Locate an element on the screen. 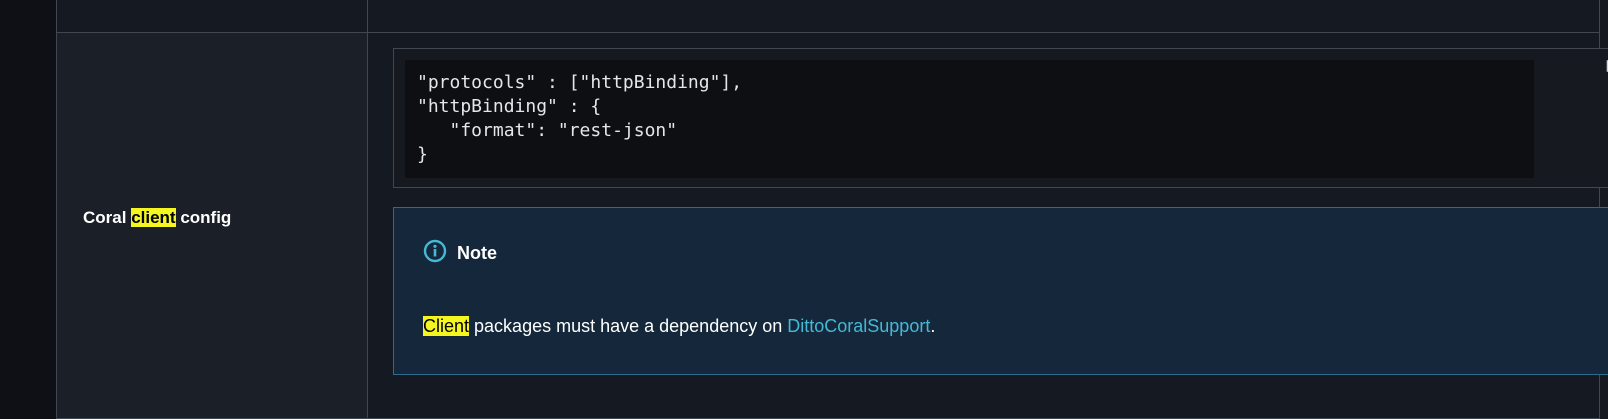  row-label: Coral client config is located at coordinates (157, 218).